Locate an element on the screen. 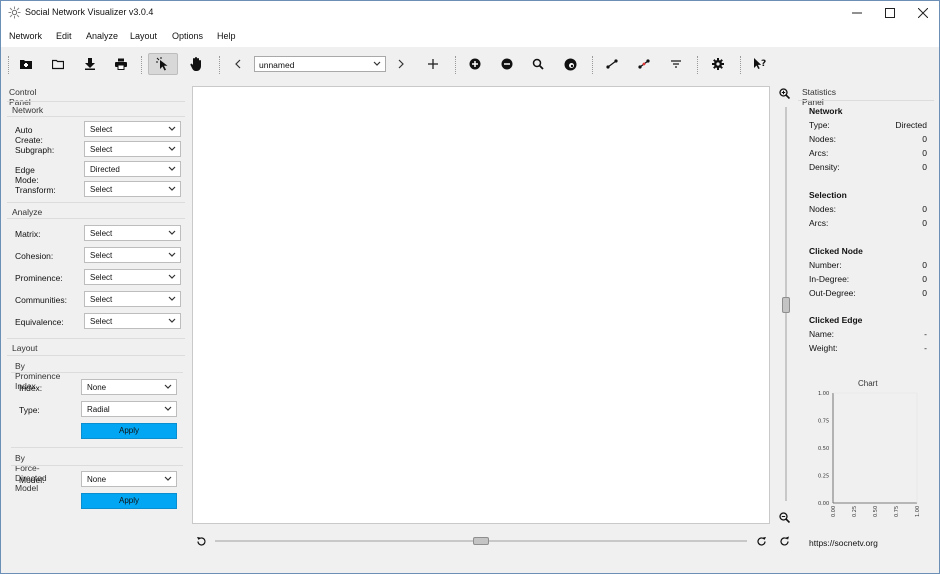 The height and width of the screenshot is (574, 940). sel-nodes-label: Nodes: is located at coordinates (822, 209).